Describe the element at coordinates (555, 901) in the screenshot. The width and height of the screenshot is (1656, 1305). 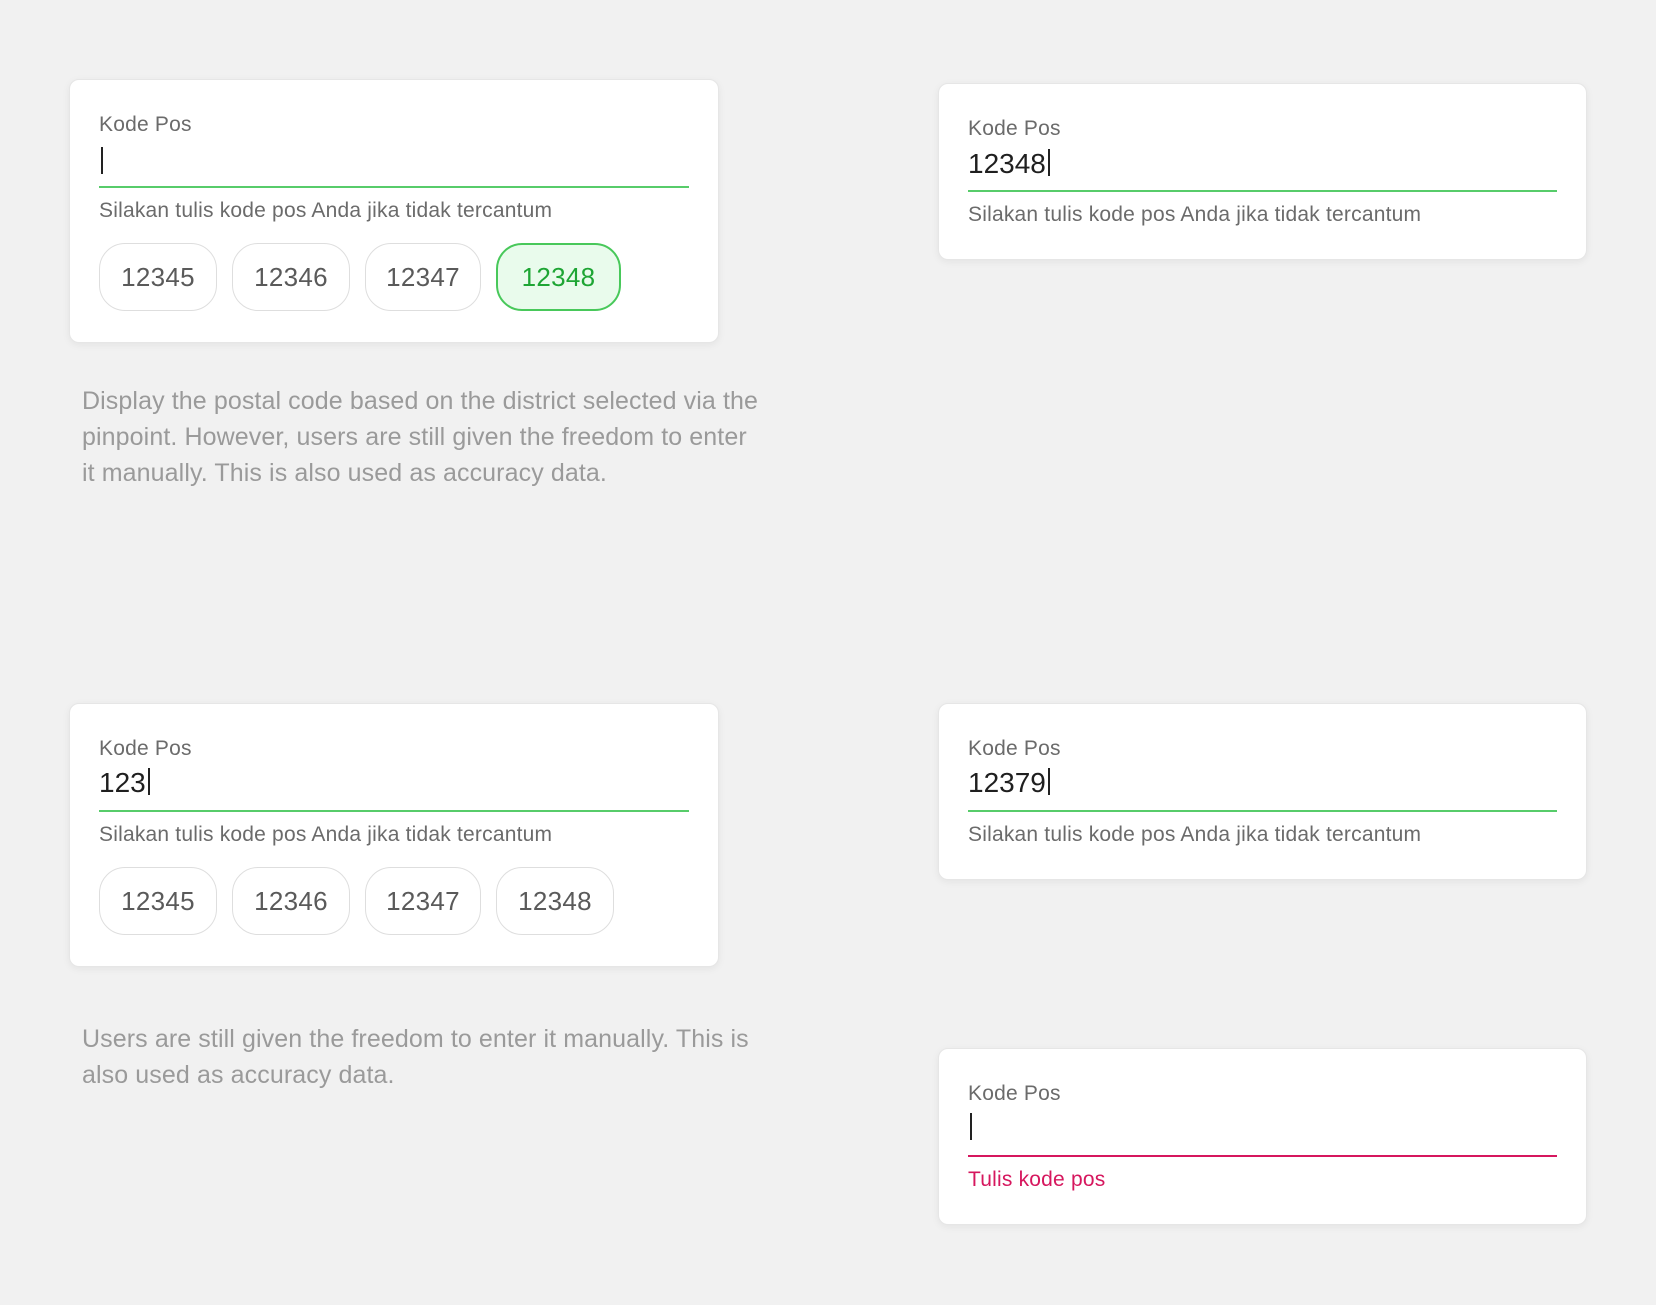
I see `chip-postal-code: 12348` at that location.